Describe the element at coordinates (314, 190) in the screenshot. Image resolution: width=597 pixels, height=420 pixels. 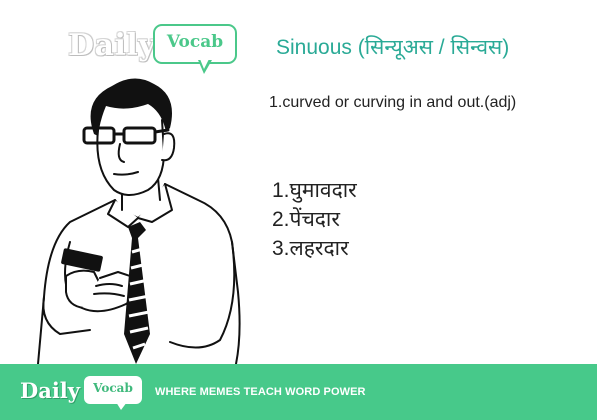
I see `meaning-item: 1.घुमावदार` at that location.